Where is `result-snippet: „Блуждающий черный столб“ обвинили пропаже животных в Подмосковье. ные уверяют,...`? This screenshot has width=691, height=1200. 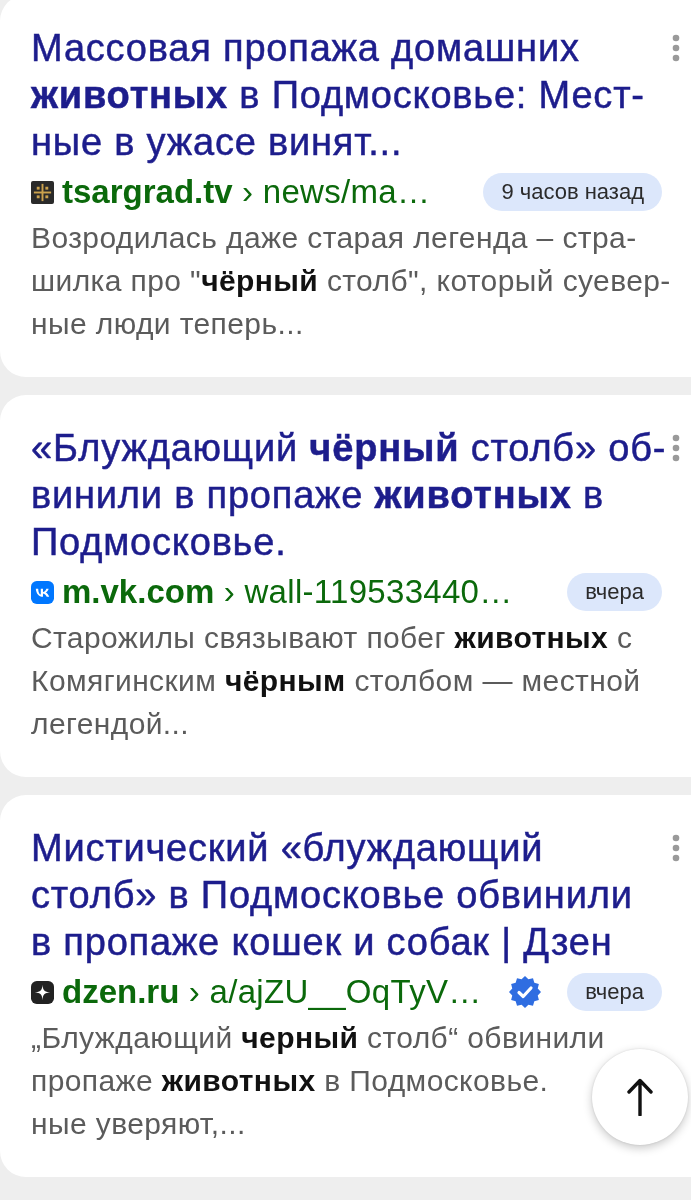
result-snippet: „Блуждающий черный столб“ обвинили пропаже животных в Подмосковье. ные уверяют,... is located at coordinates (318, 1081).